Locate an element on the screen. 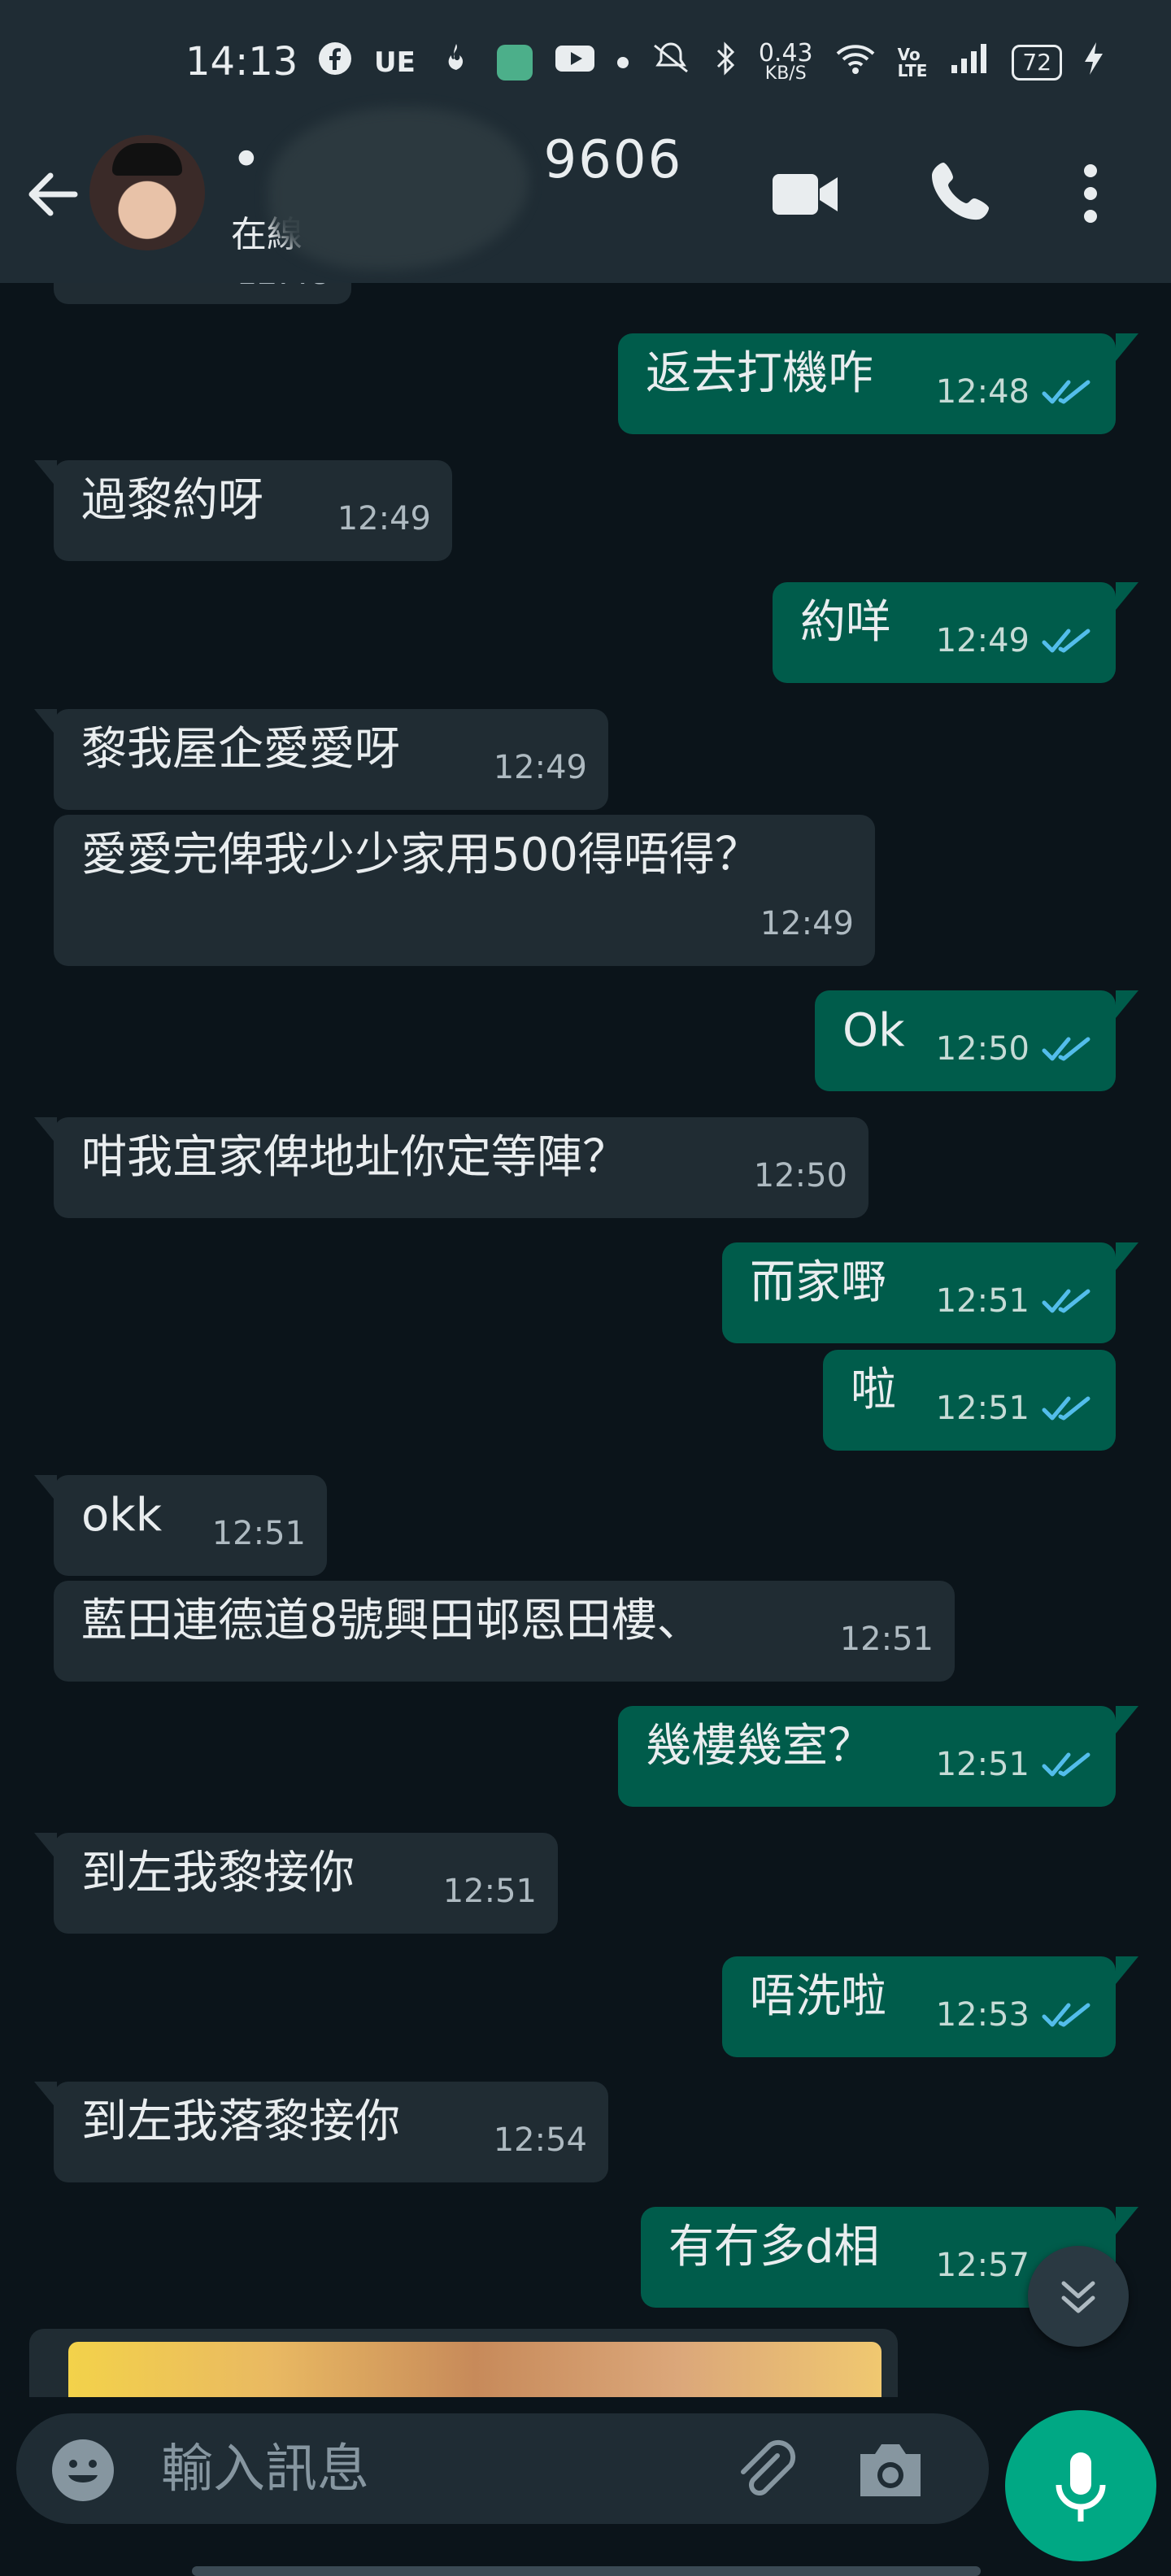 Image resolution: width=1171 pixels, height=2576 pixels. video-call-icon is located at coordinates (806, 195).